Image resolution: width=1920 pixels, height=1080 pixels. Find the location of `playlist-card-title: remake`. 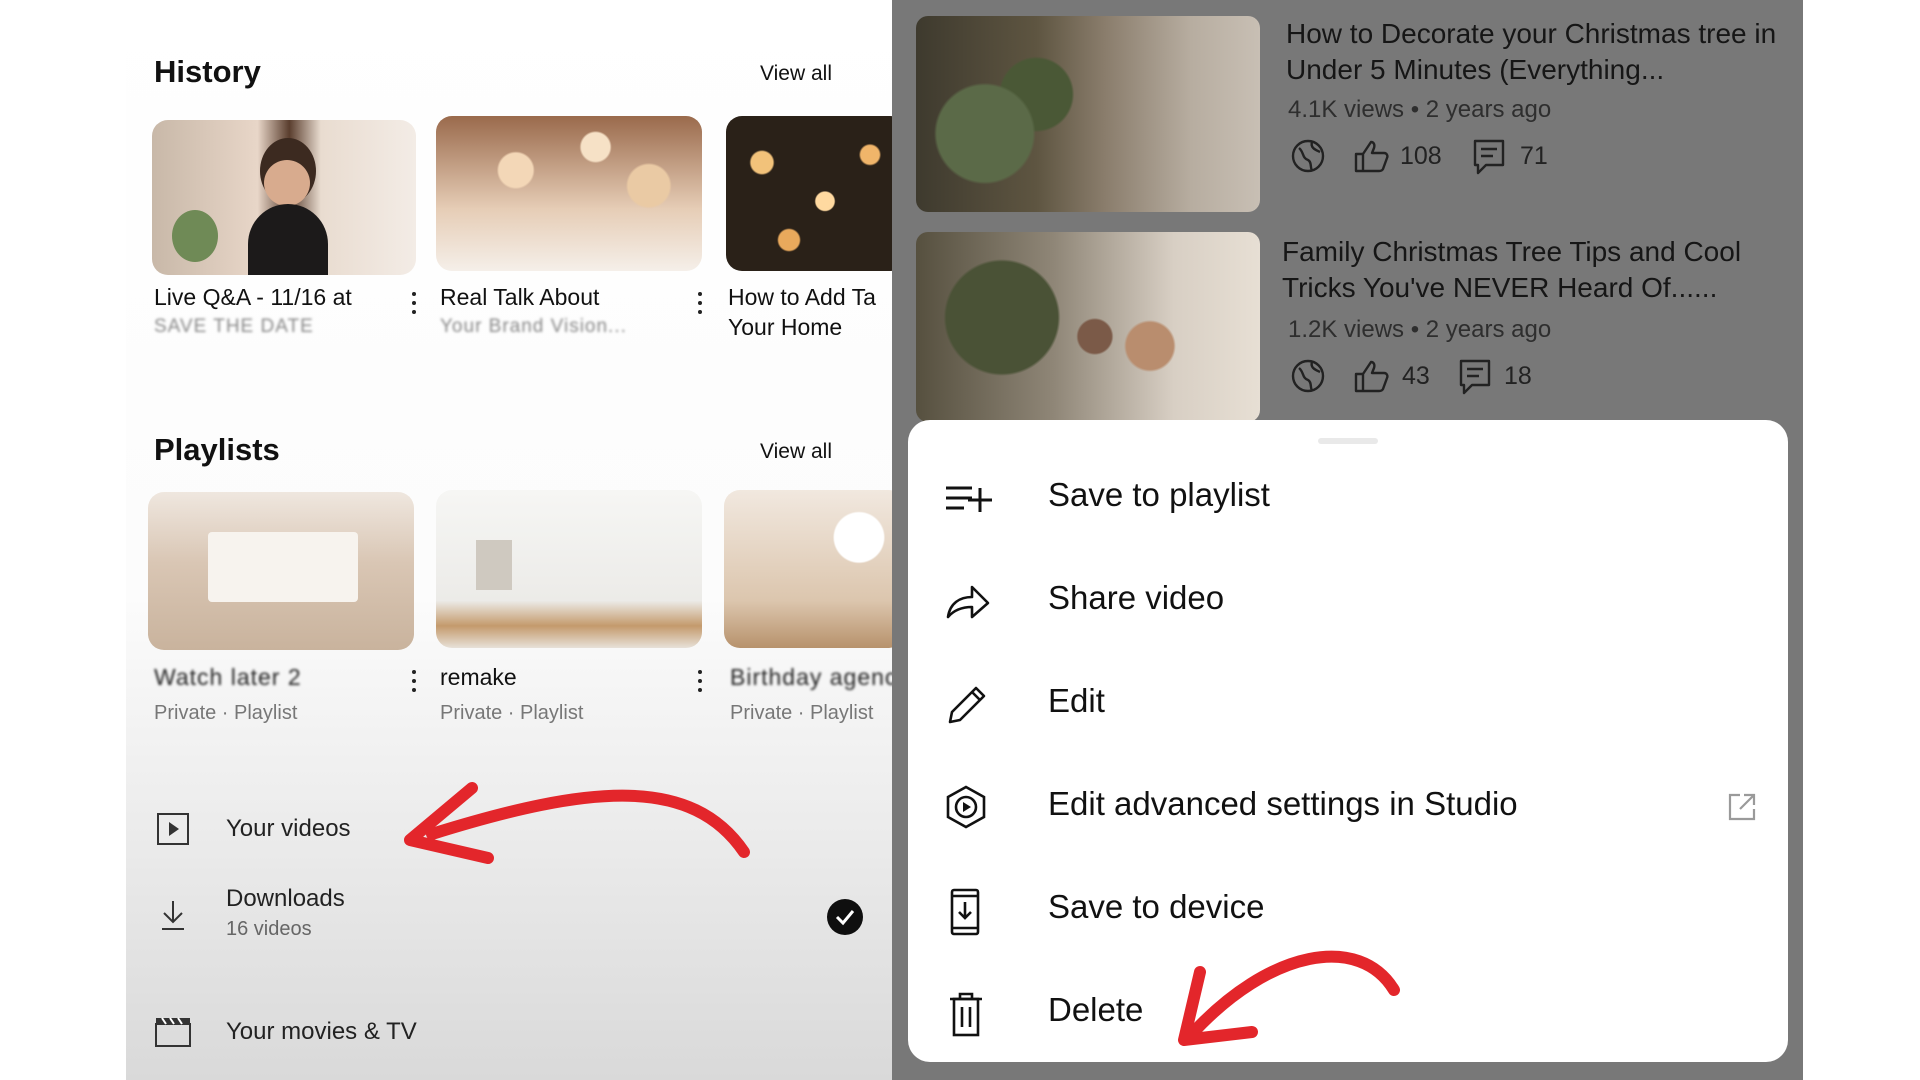

playlist-card-title: remake is located at coordinates (478, 677).